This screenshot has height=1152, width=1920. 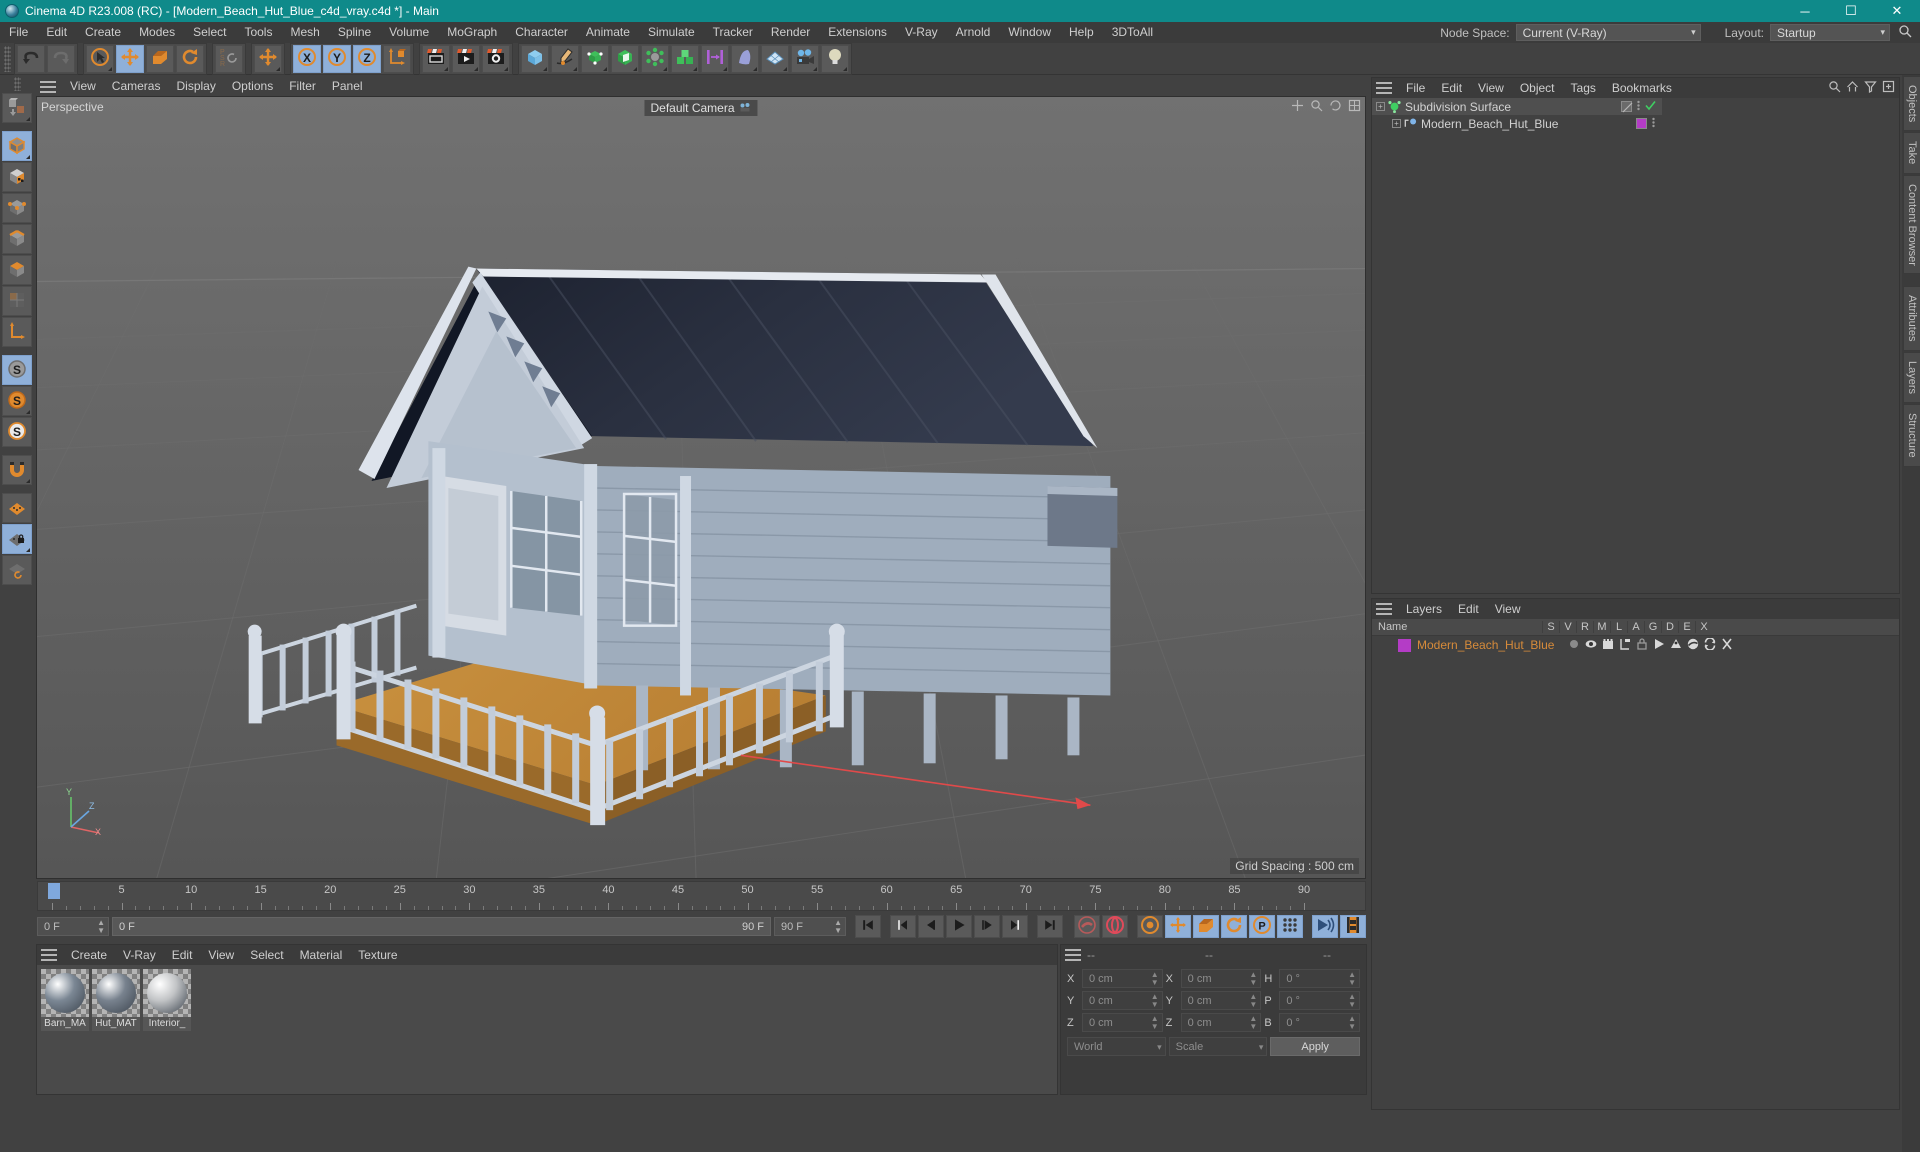 What do you see at coordinates (1703, 627) in the screenshot?
I see `layer-column-X: X` at bounding box center [1703, 627].